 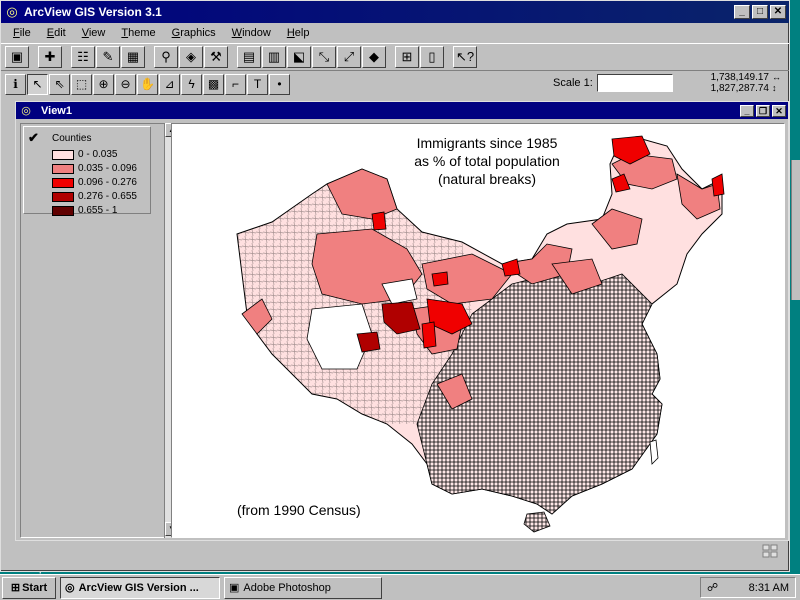 What do you see at coordinates (72, 138) in the screenshot?
I see `theme-name: Counties` at bounding box center [72, 138].